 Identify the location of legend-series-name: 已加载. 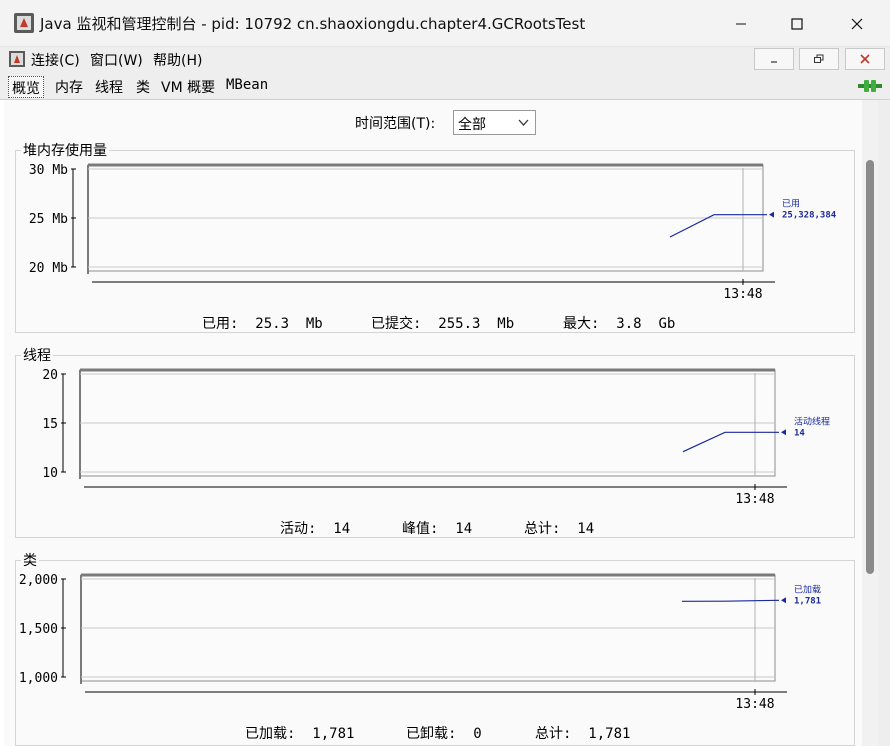
(807, 589).